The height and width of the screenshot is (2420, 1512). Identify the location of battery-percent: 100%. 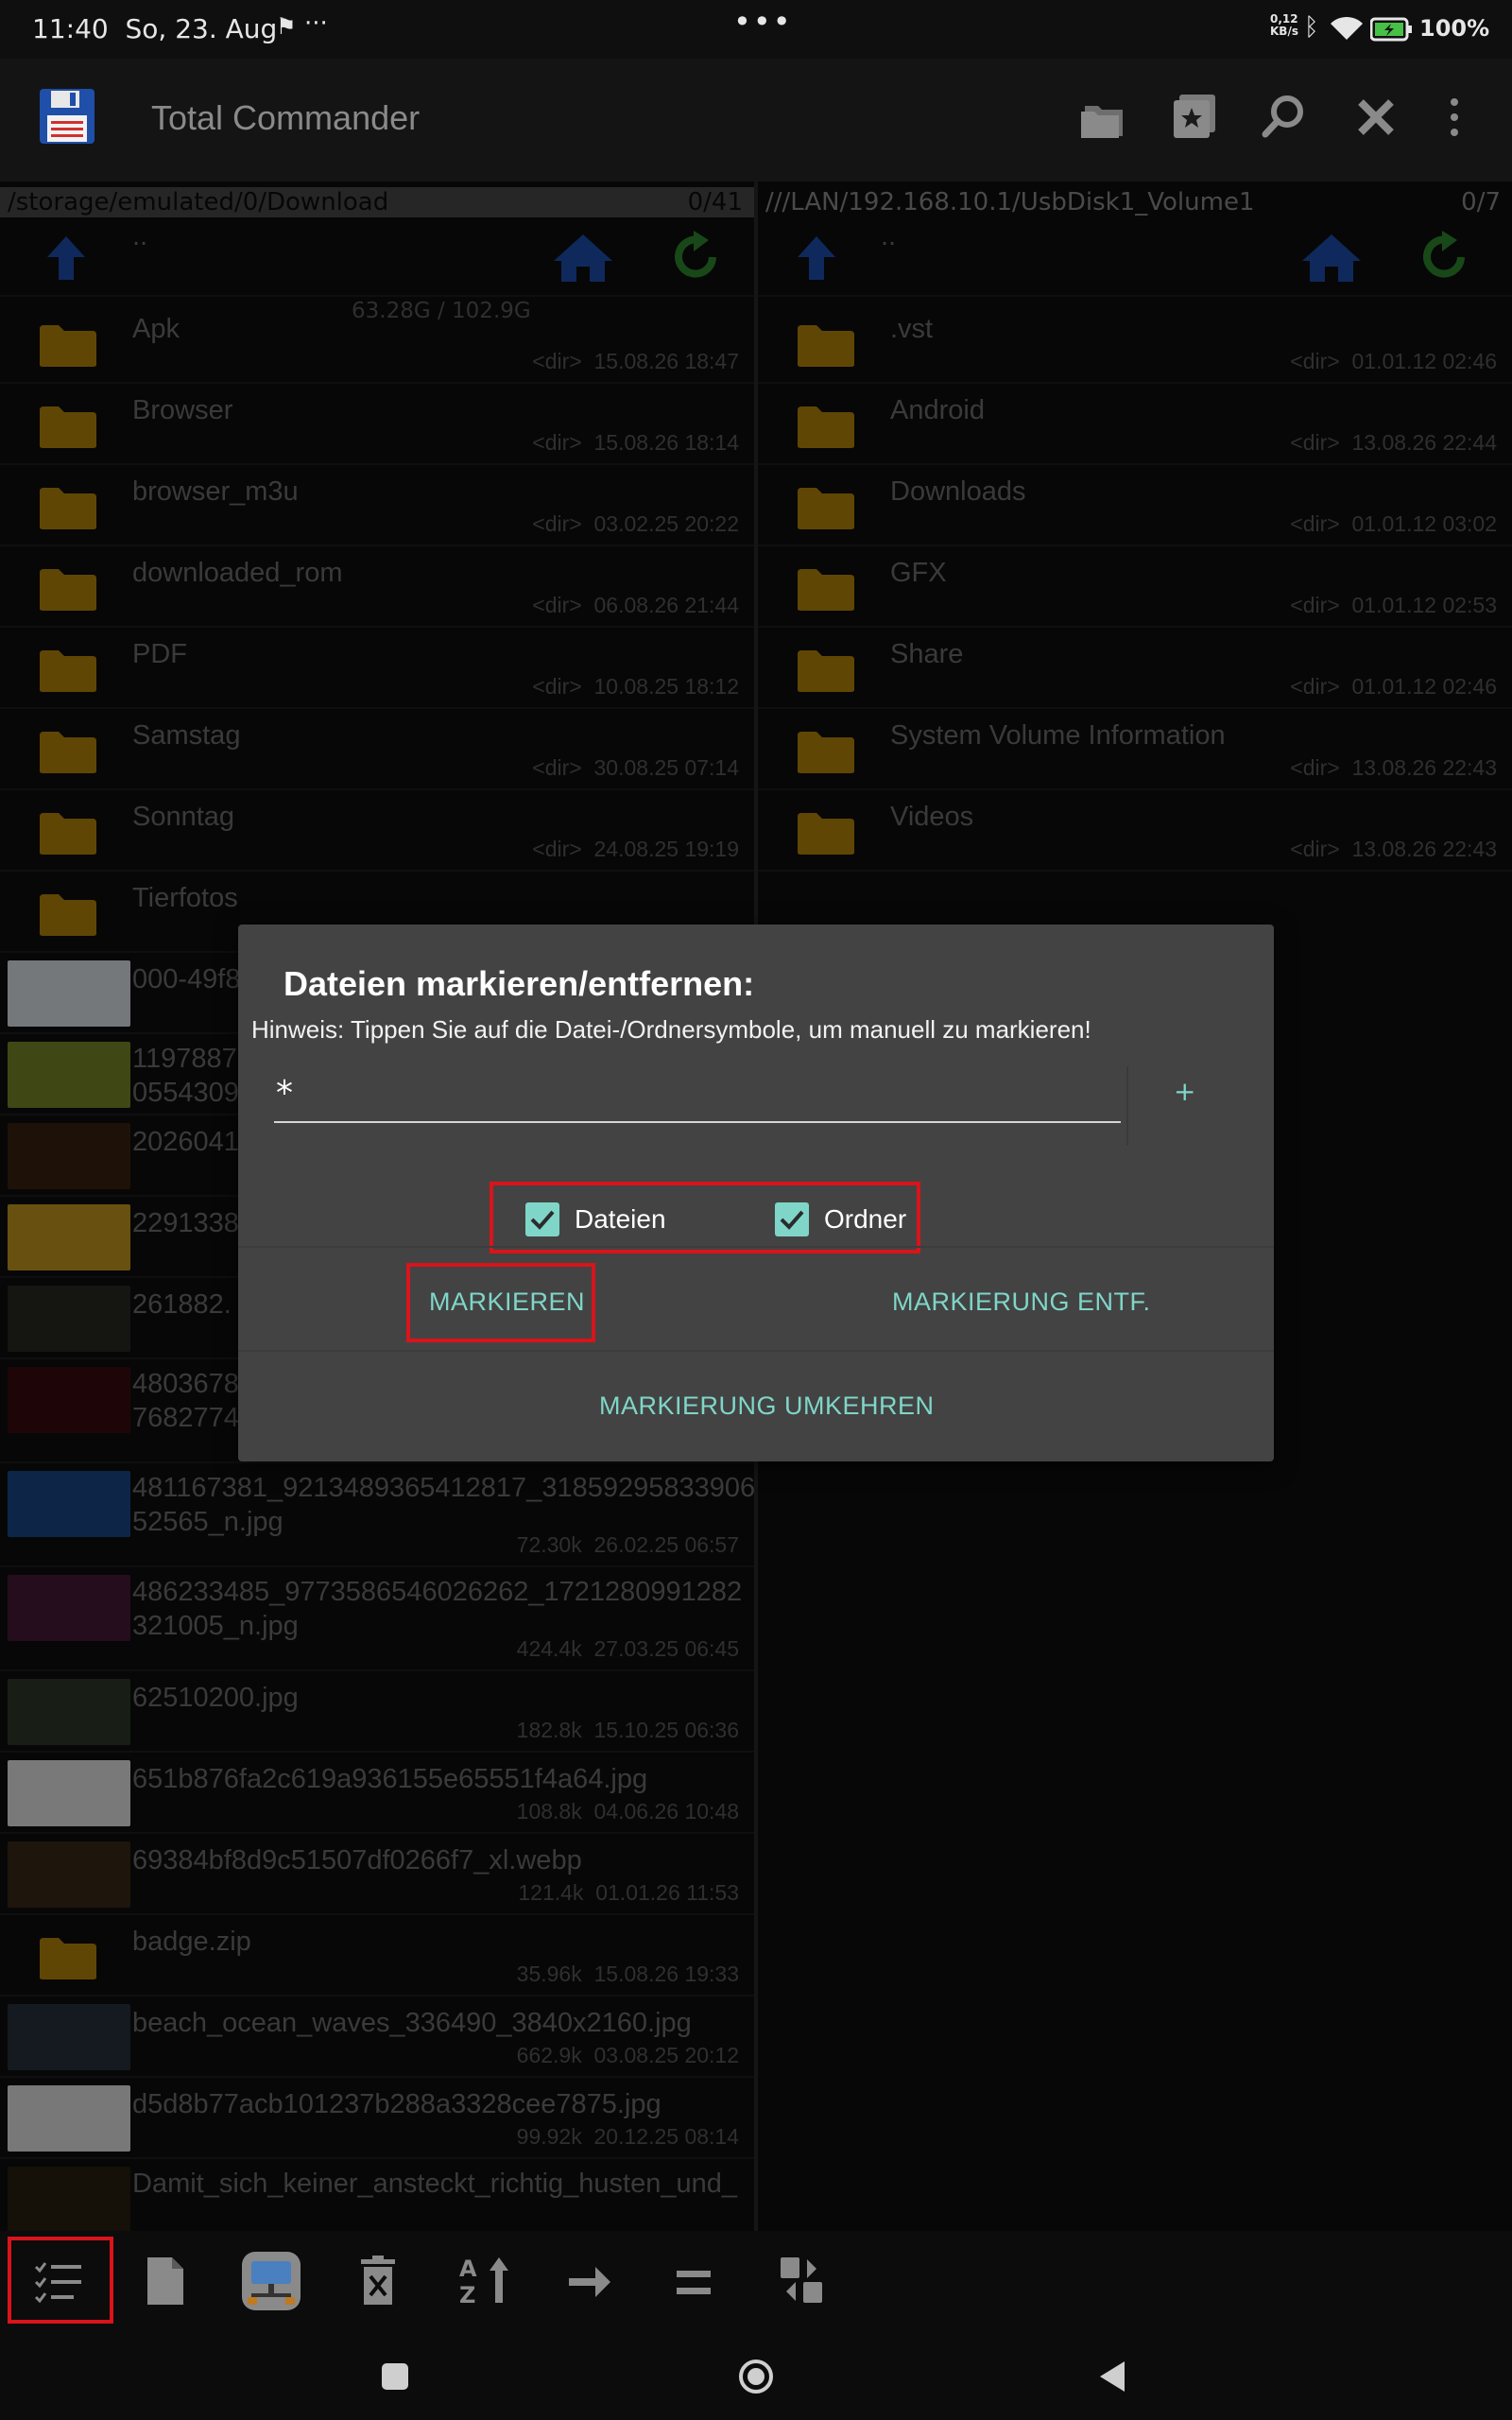
(1454, 28).